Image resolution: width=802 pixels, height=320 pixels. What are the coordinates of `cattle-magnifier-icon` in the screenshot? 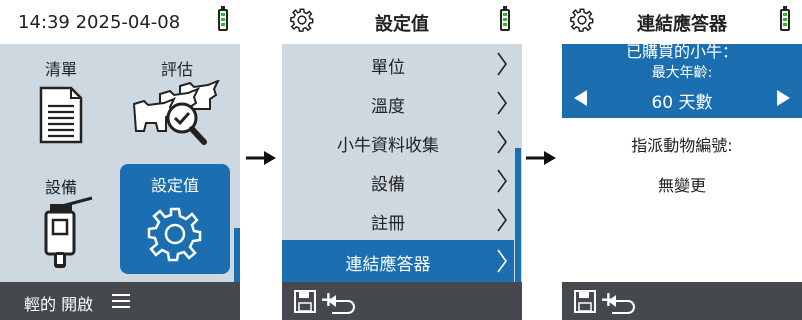 It's located at (176, 112).